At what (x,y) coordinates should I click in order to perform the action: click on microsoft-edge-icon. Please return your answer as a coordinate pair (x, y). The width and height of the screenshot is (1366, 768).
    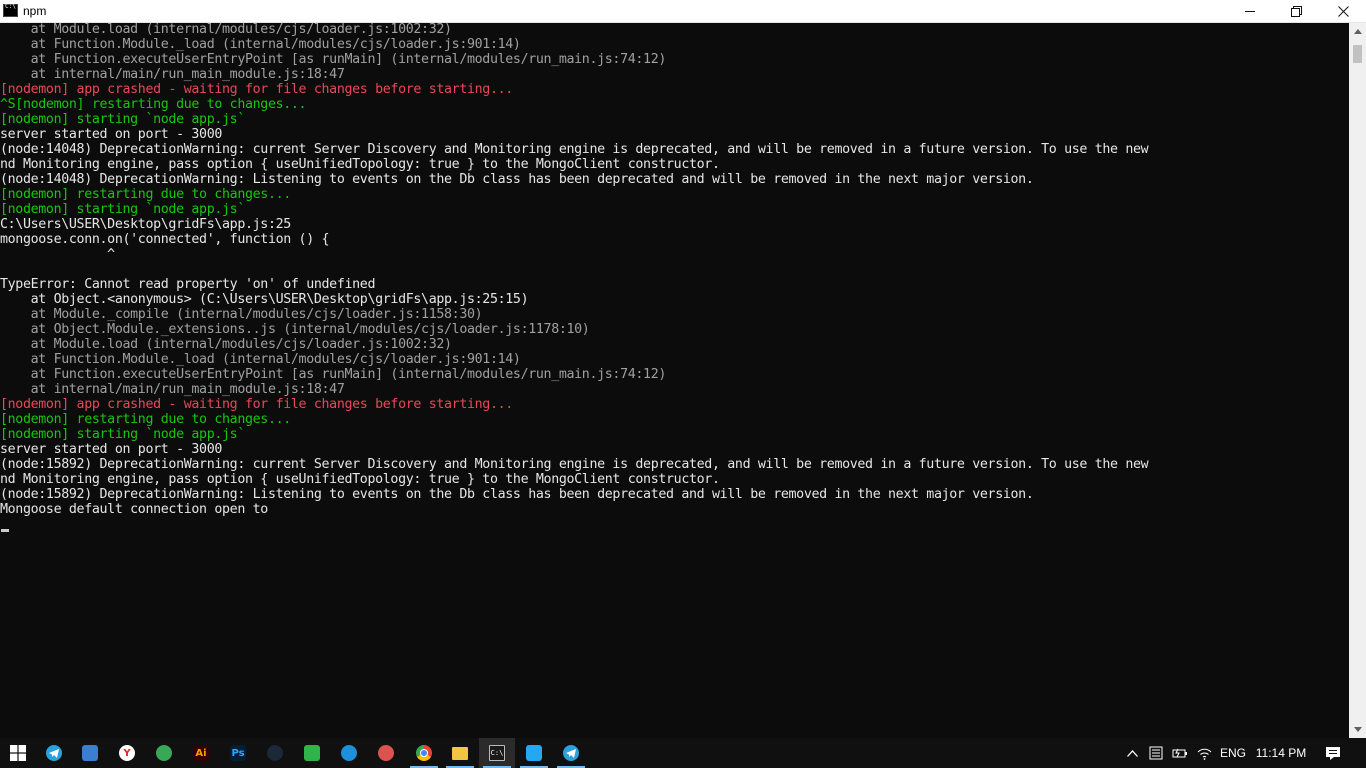
    Looking at the image, I should click on (349, 753).